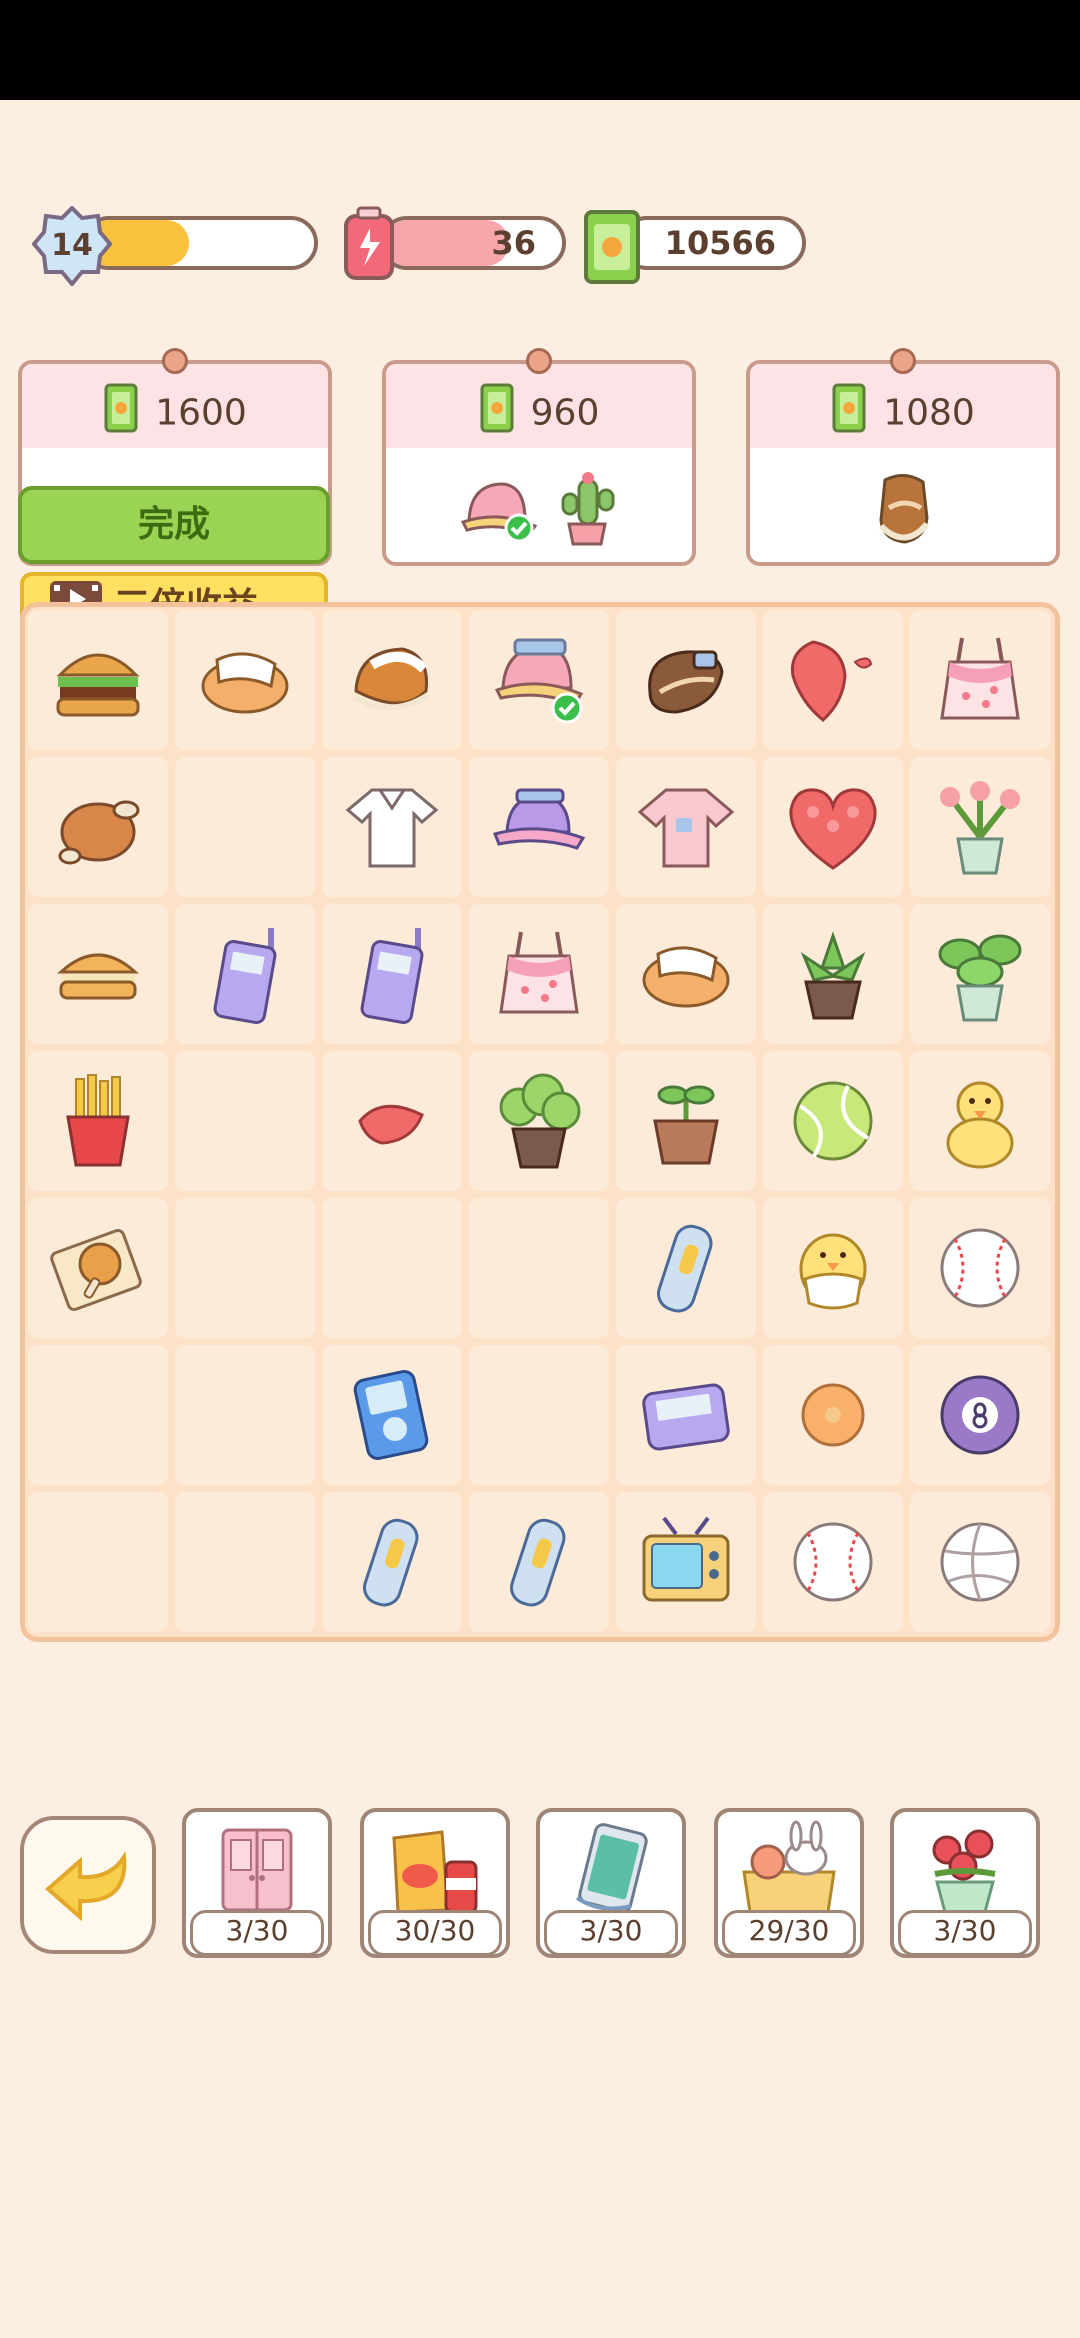  I want to click on eight-ball-icon, so click(980, 1415).